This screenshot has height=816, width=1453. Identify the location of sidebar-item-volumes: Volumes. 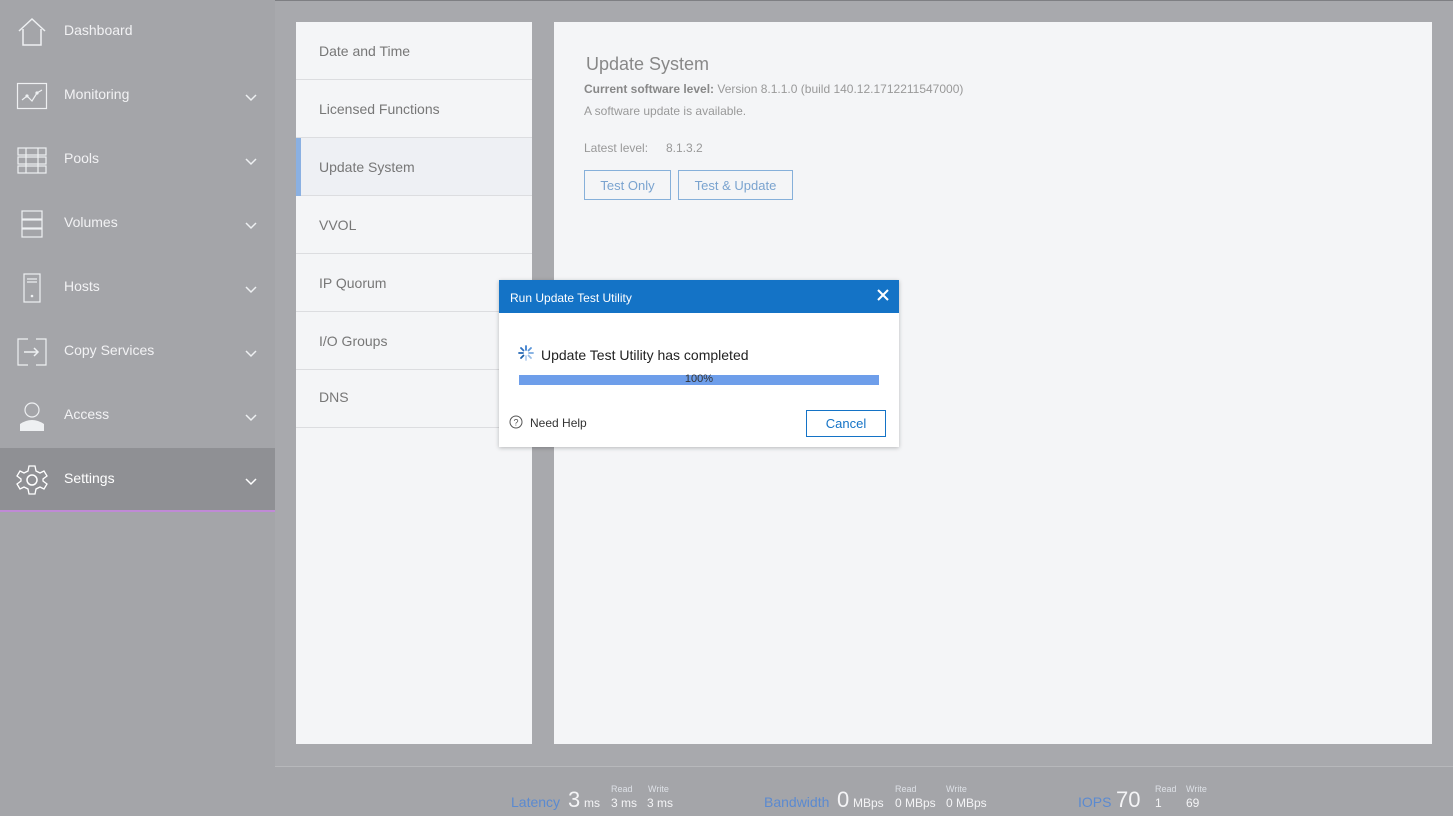
(137, 224).